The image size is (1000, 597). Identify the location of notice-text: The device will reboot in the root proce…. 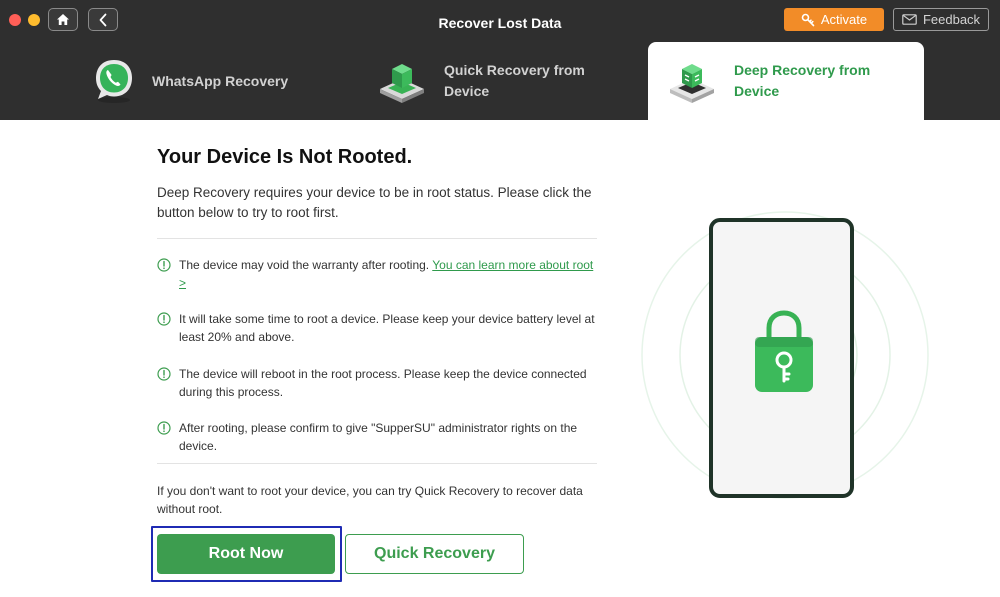
(383, 383).